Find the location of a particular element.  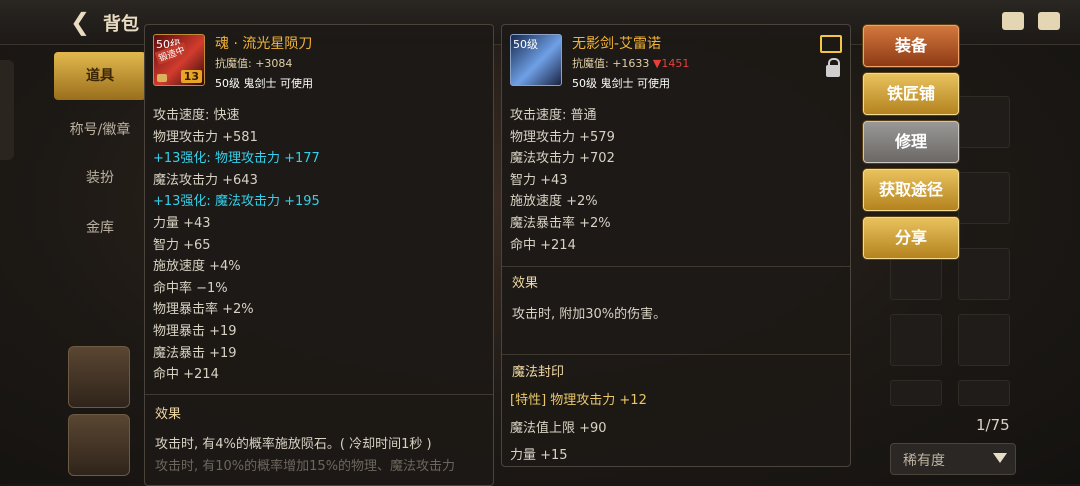

tab-titles-badges: 称号/徽章 is located at coordinates (100, 130).